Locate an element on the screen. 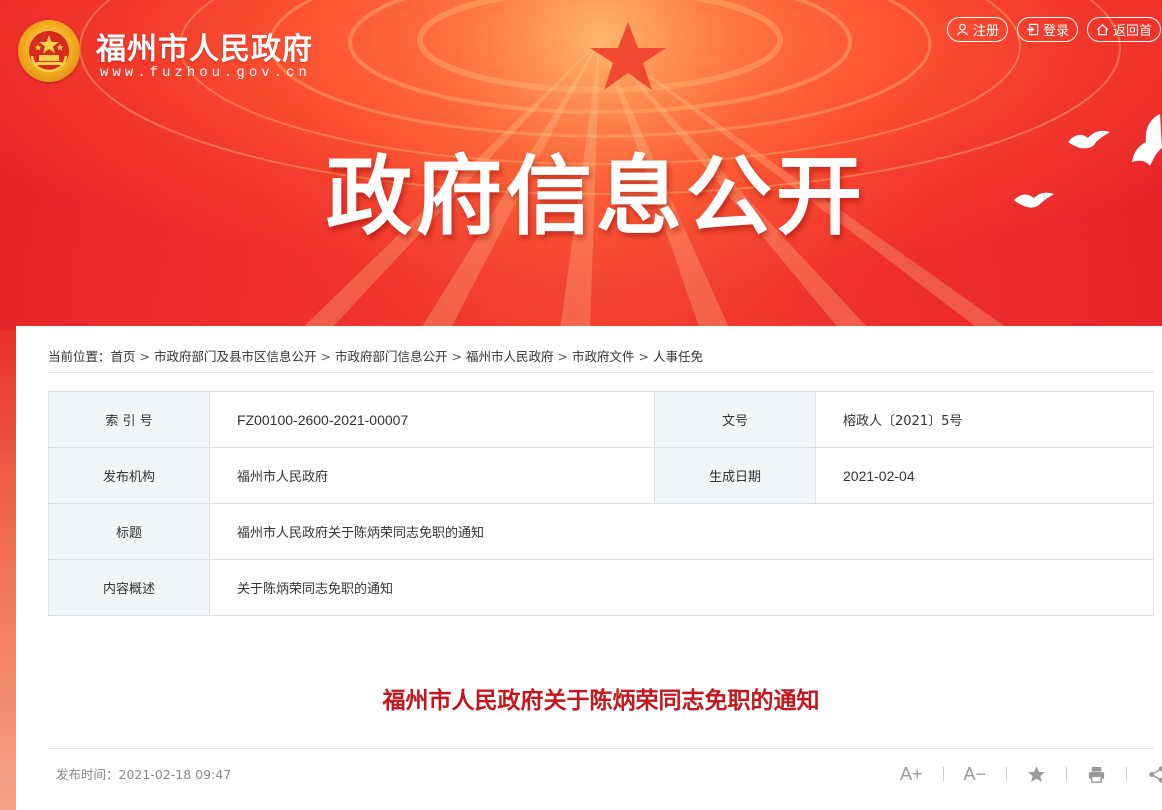 This screenshot has height=810, width=1162. print-icon is located at coordinates (1096, 774).